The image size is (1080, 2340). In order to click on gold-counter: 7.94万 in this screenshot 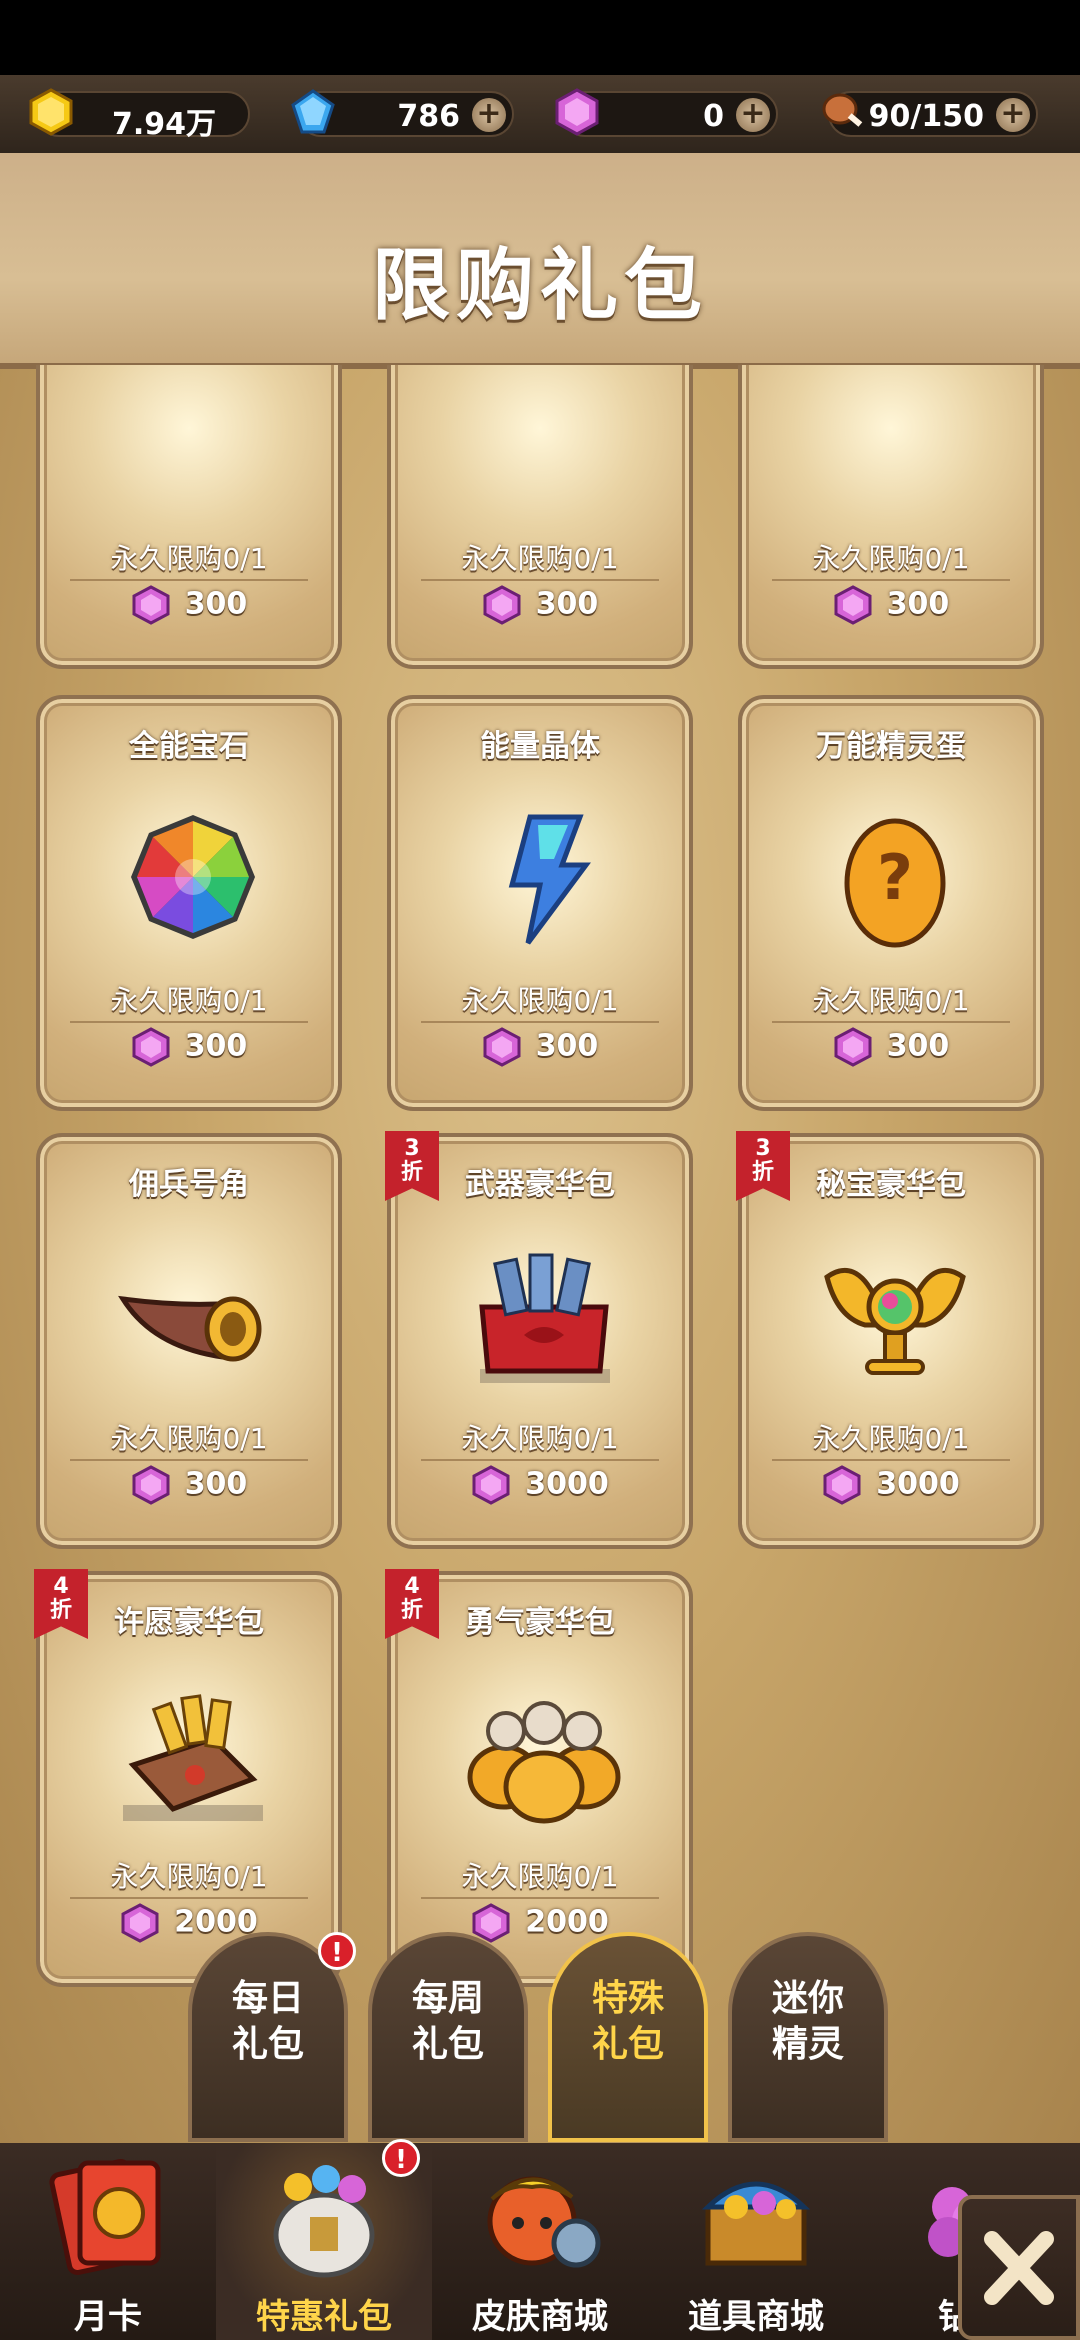, I will do `click(139, 115)`.